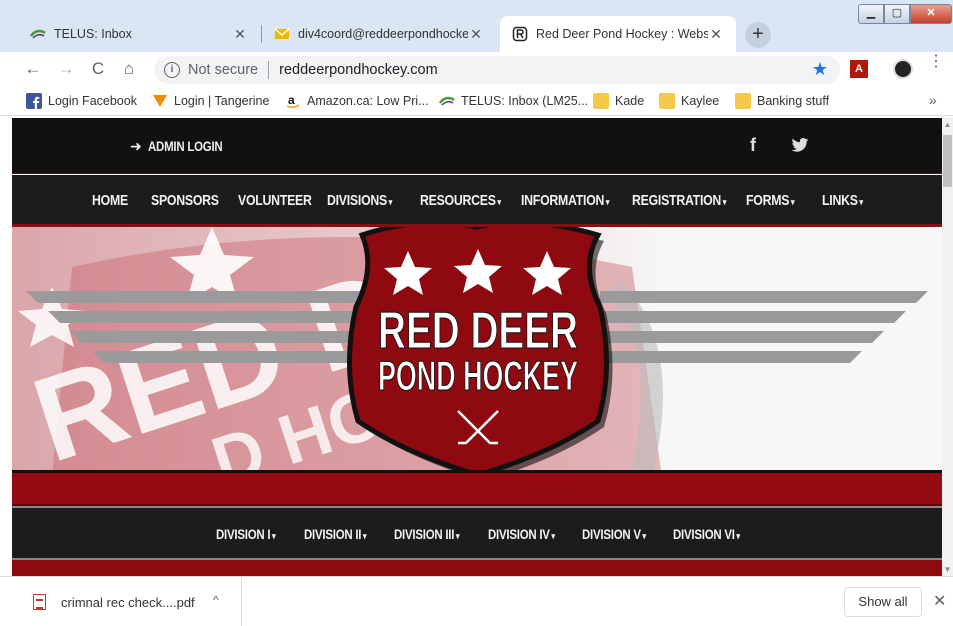 This screenshot has width=953, height=626. Describe the element at coordinates (933, 100) in the screenshot. I see `bookmarks-overflow-icon: »` at that location.